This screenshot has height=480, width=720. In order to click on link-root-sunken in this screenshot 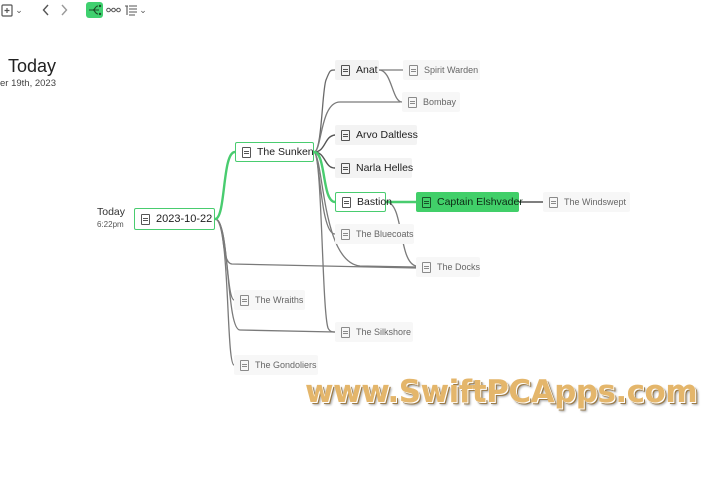, I will do `click(225, 185)`.